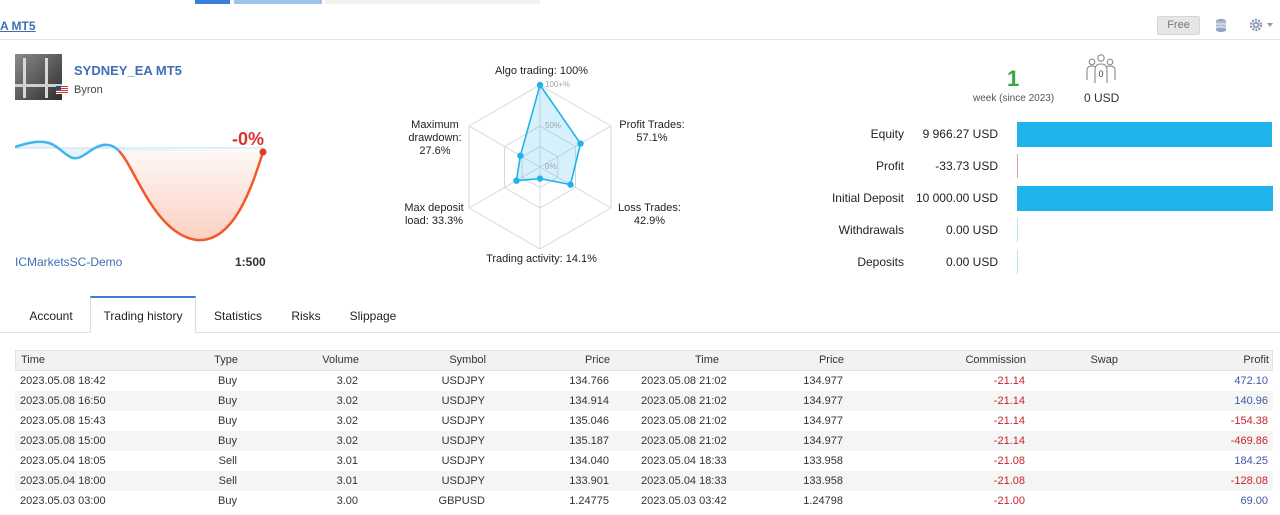 This screenshot has height=515, width=1280. Describe the element at coordinates (327, 360) in the screenshot. I see `column-header-2: Volume` at that location.